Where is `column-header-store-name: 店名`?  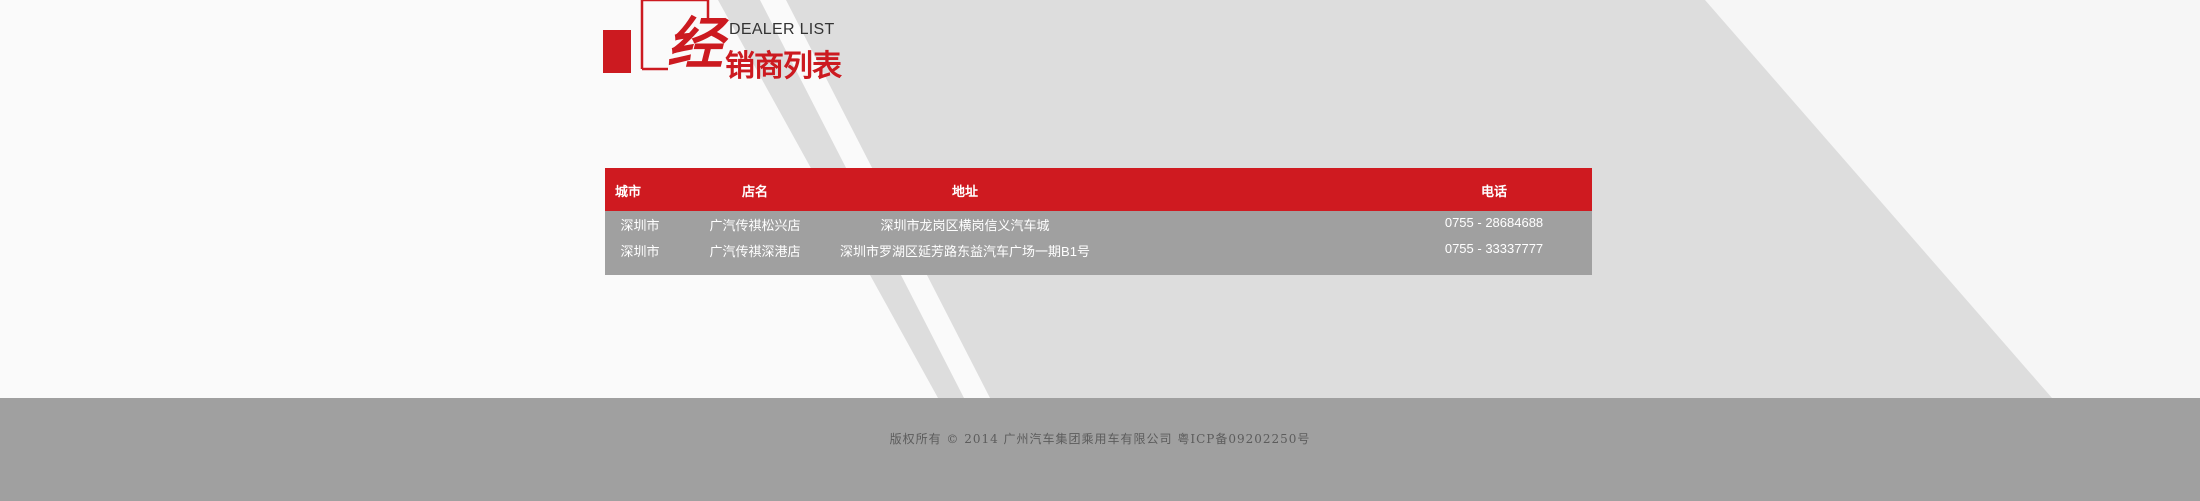
column-header-store-name: 店名 is located at coordinates (754, 191).